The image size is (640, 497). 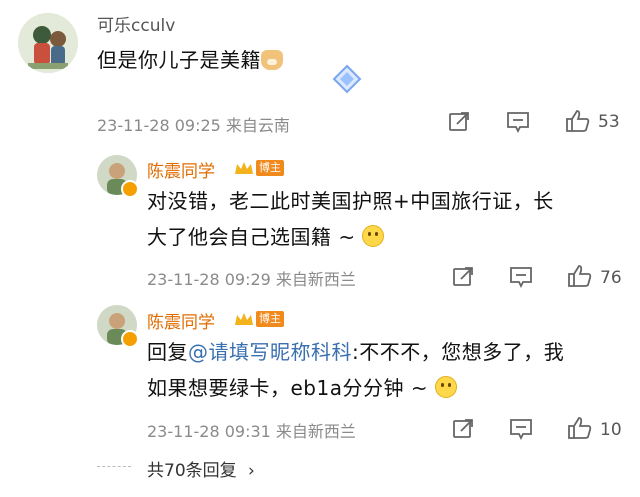 I want to click on reply-text: 回复@请填写昵称科科:不不不，您想多了，我 如果想要绿卡，eb1a分分钟 ~, so click(x=355, y=370).